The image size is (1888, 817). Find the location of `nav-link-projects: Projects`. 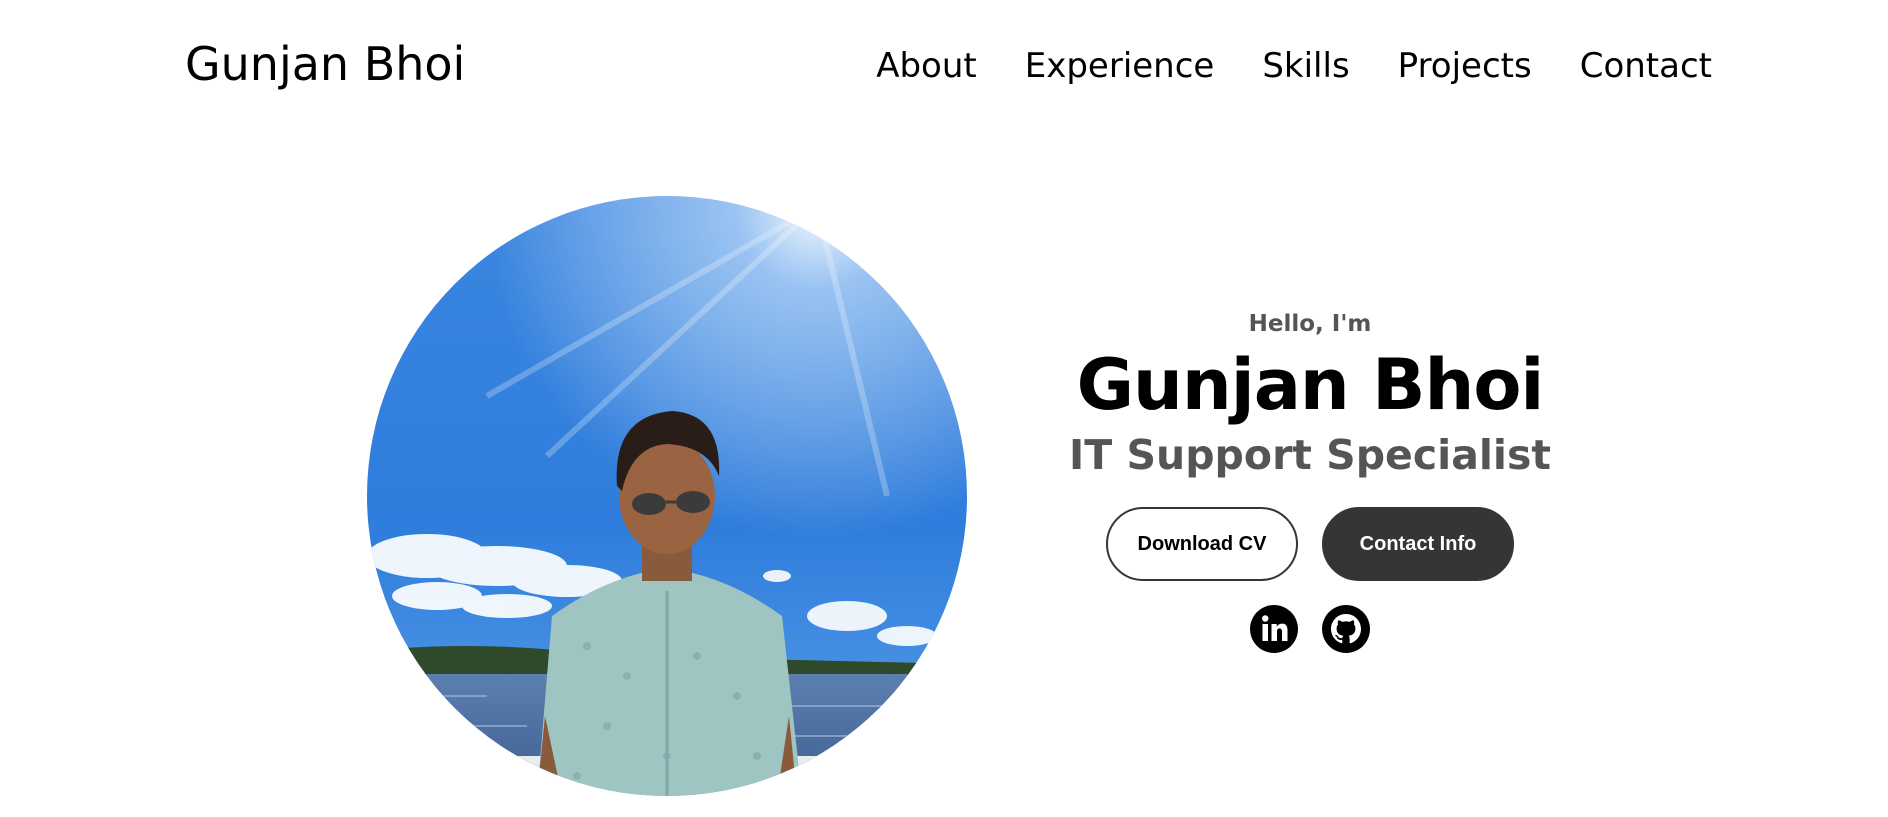

nav-link-projects: Projects is located at coordinates (1465, 66).